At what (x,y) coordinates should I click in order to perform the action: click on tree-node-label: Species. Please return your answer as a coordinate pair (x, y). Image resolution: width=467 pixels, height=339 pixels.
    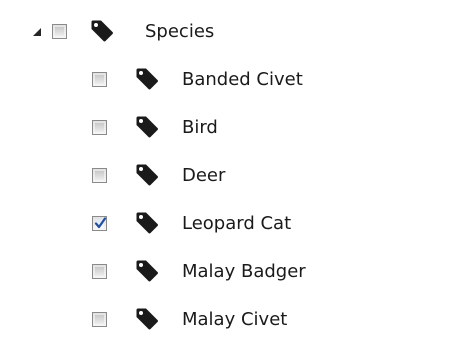
    Looking at the image, I should click on (180, 31).